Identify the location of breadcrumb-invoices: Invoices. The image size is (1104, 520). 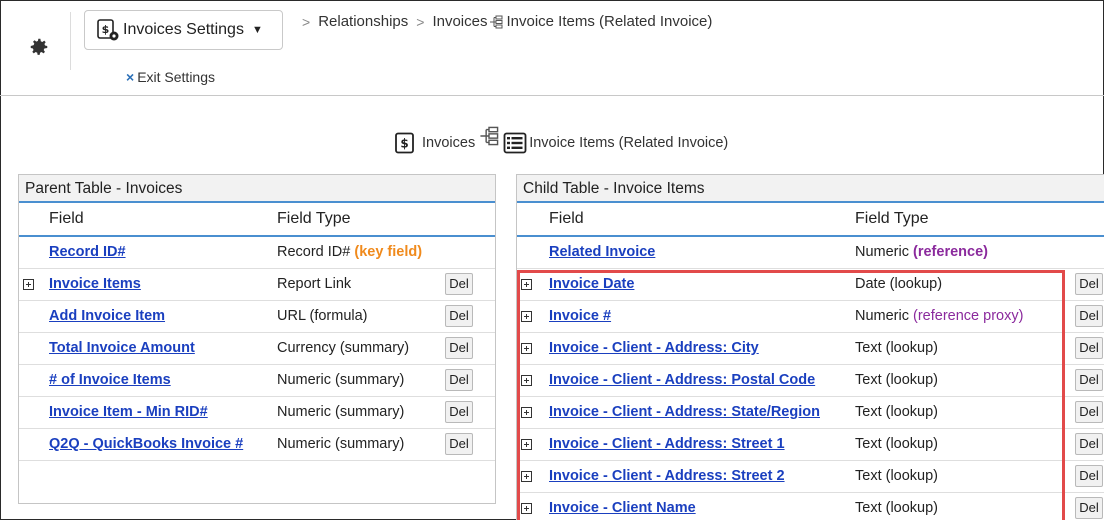
(459, 21).